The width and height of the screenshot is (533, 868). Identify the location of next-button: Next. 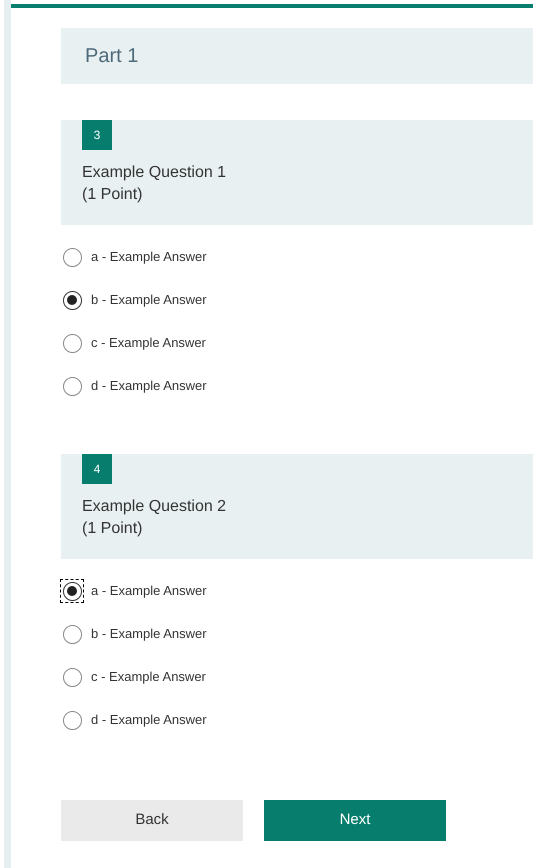
(355, 820).